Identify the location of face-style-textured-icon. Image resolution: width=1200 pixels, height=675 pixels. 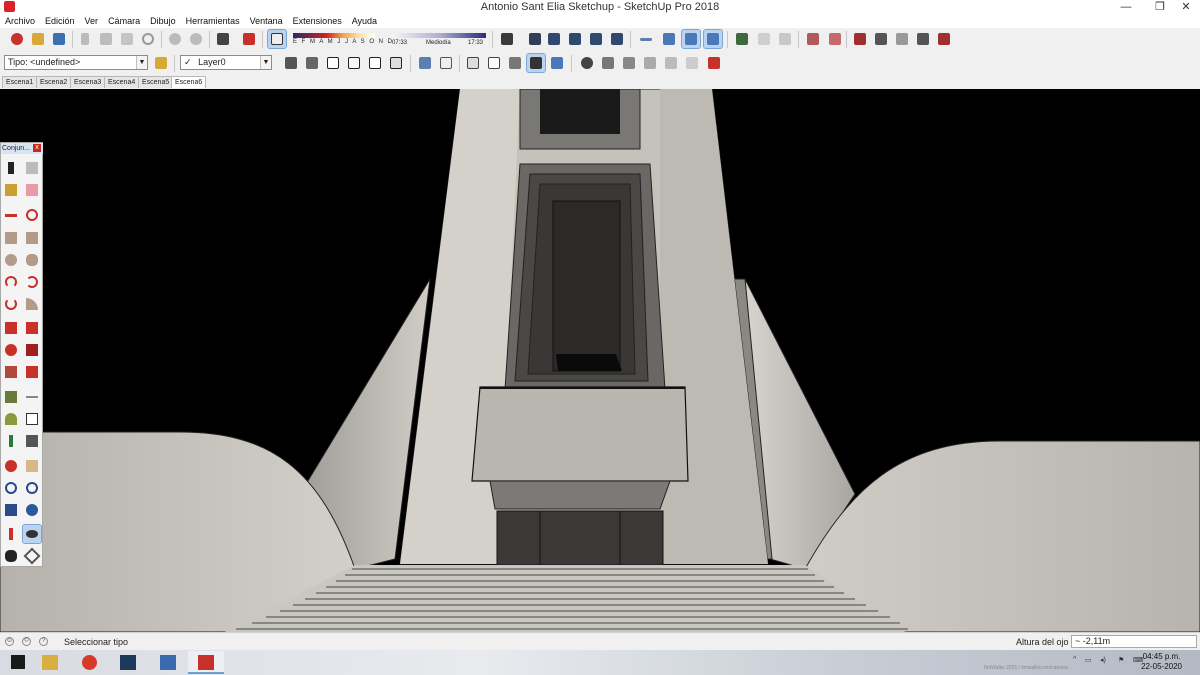
(536, 63).